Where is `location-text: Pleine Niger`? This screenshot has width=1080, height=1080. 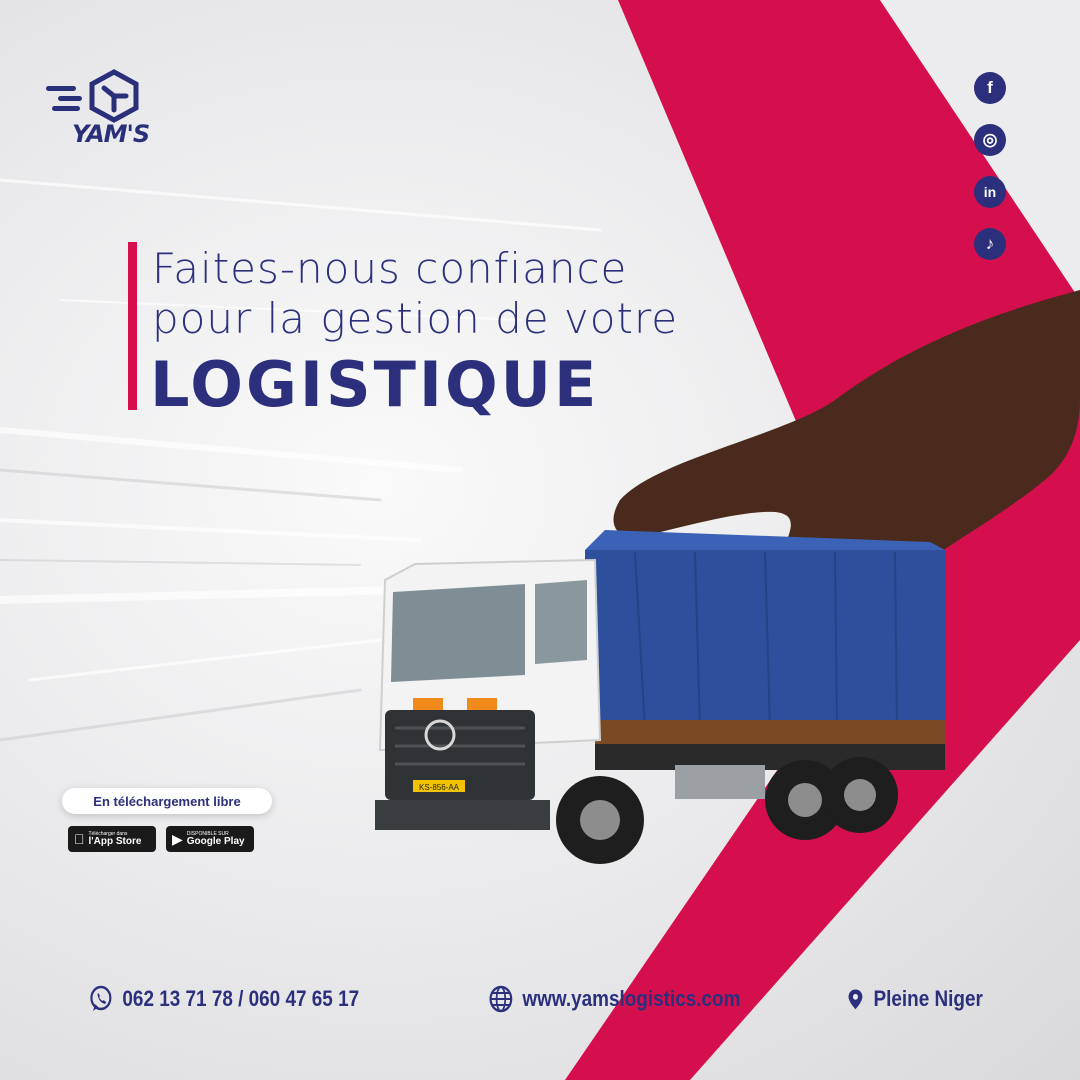
location-text: Pleine Niger is located at coordinates (928, 998).